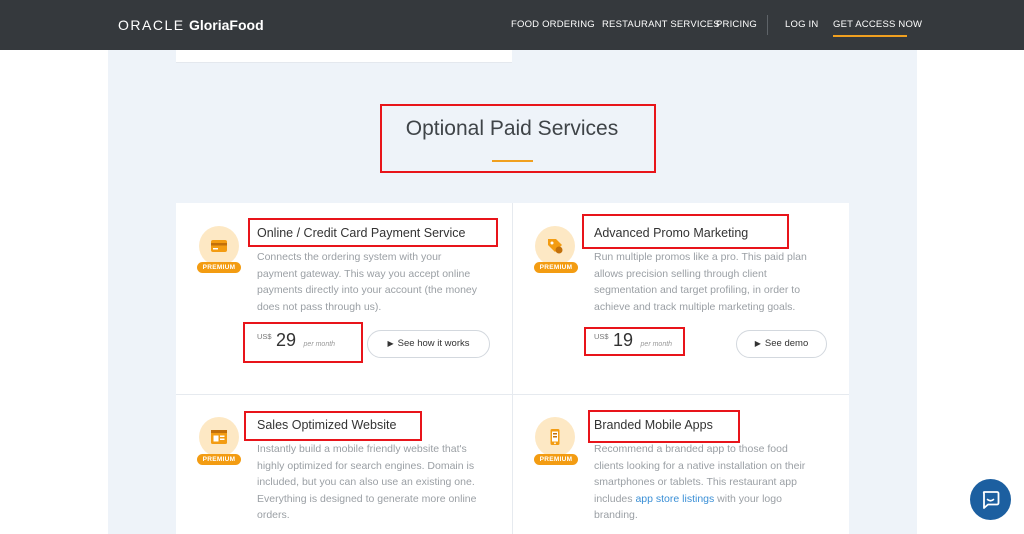  What do you see at coordinates (361, 233) in the screenshot?
I see `service-title-online-payment: Online / Credit Card Payment Service` at bounding box center [361, 233].